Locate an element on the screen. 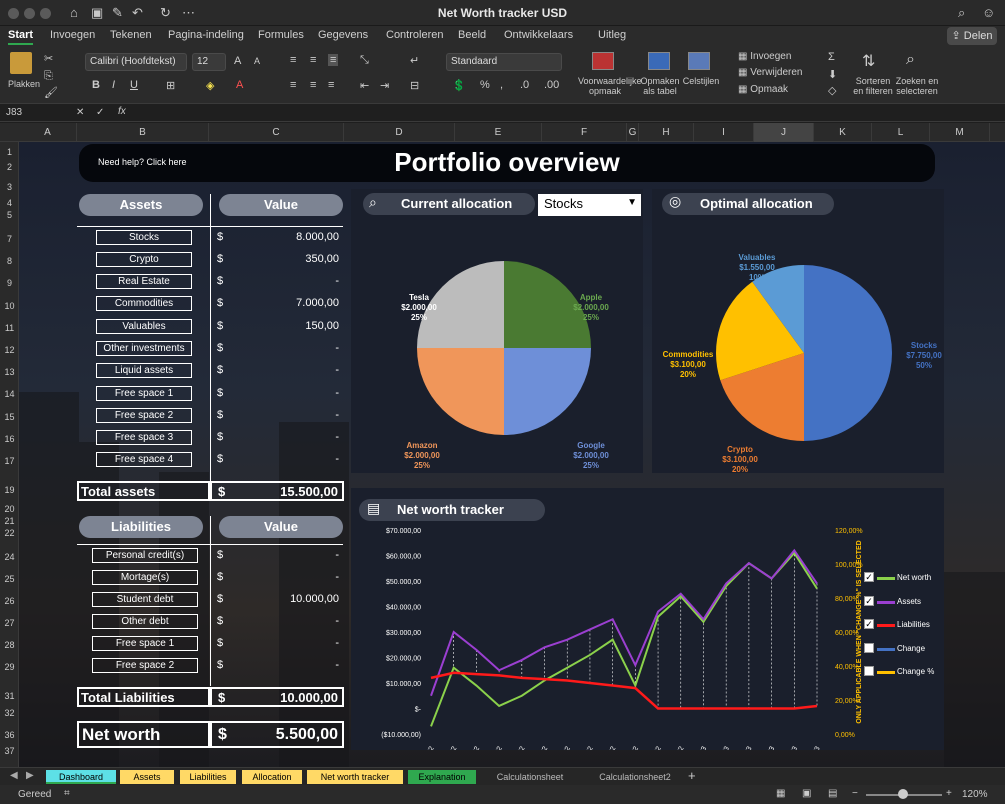  indent-increase-icon: ⇥ is located at coordinates (384, 85).